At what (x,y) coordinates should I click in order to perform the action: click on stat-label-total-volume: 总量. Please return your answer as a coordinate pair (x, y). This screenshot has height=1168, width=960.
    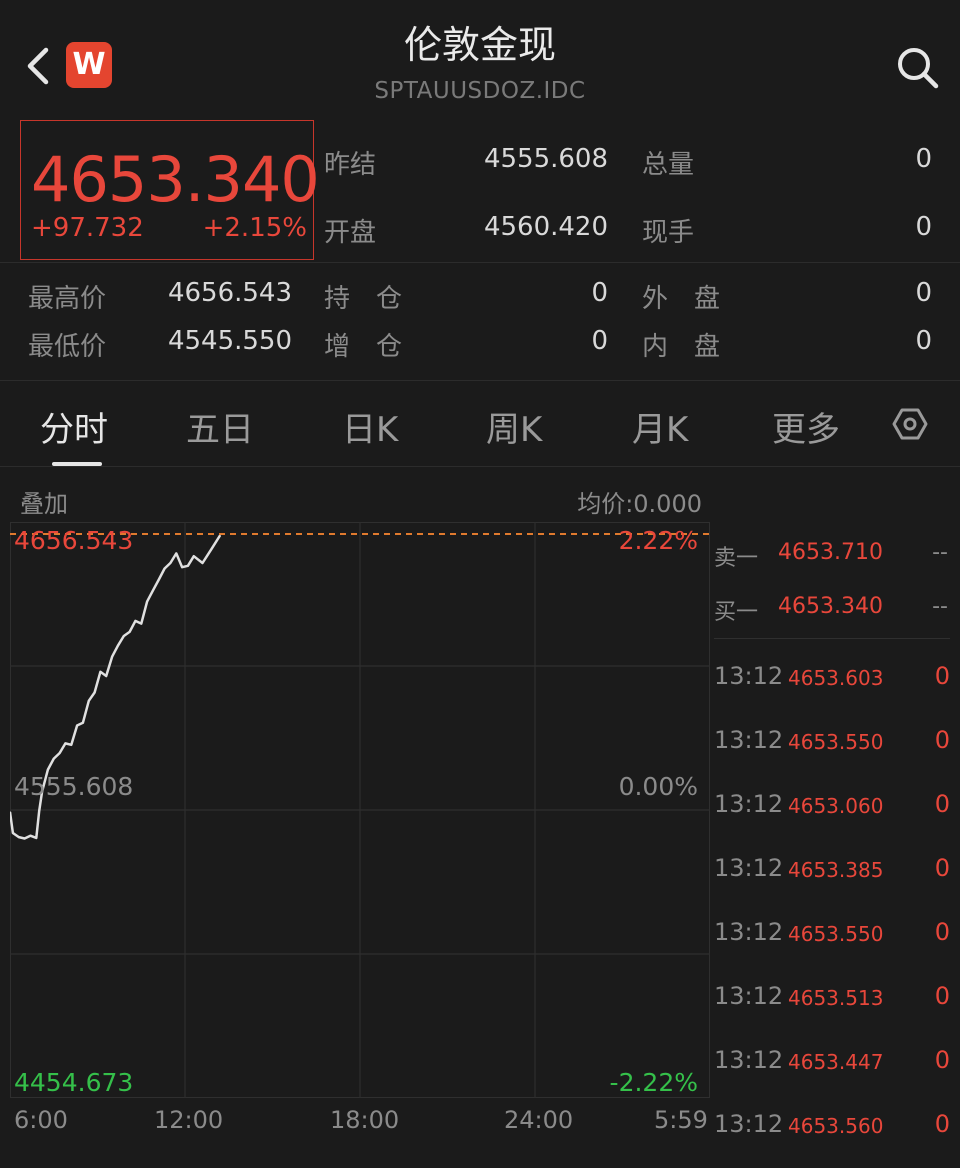
    Looking at the image, I should click on (668, 165).